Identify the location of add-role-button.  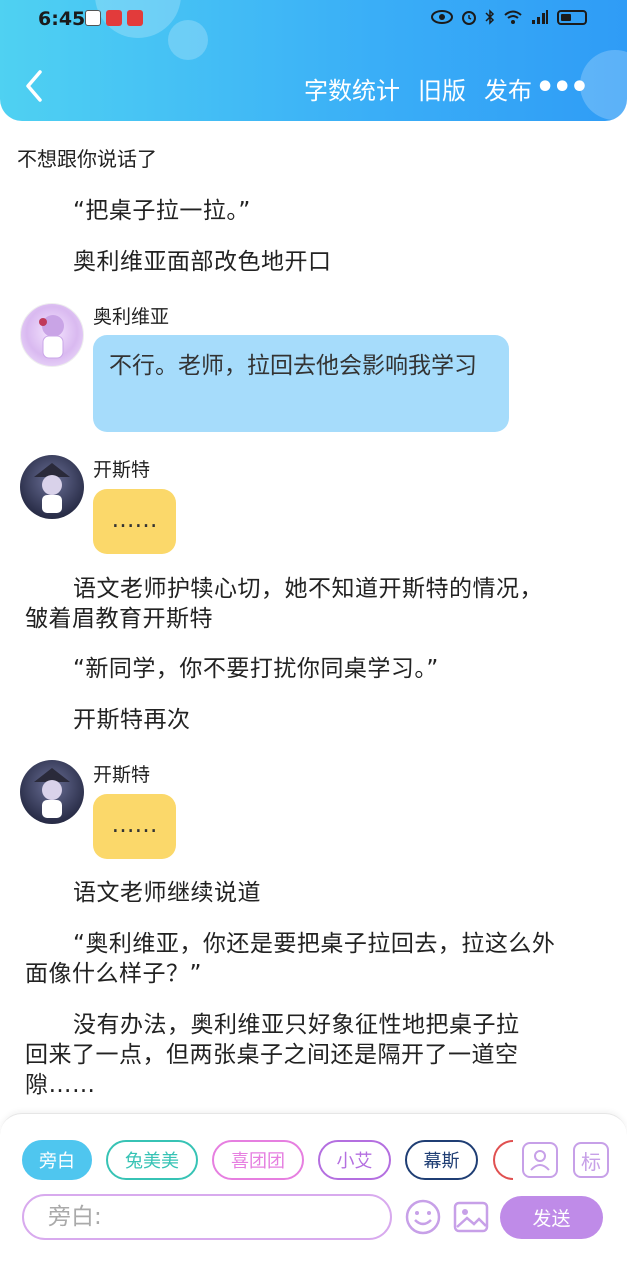
(540, 1160).